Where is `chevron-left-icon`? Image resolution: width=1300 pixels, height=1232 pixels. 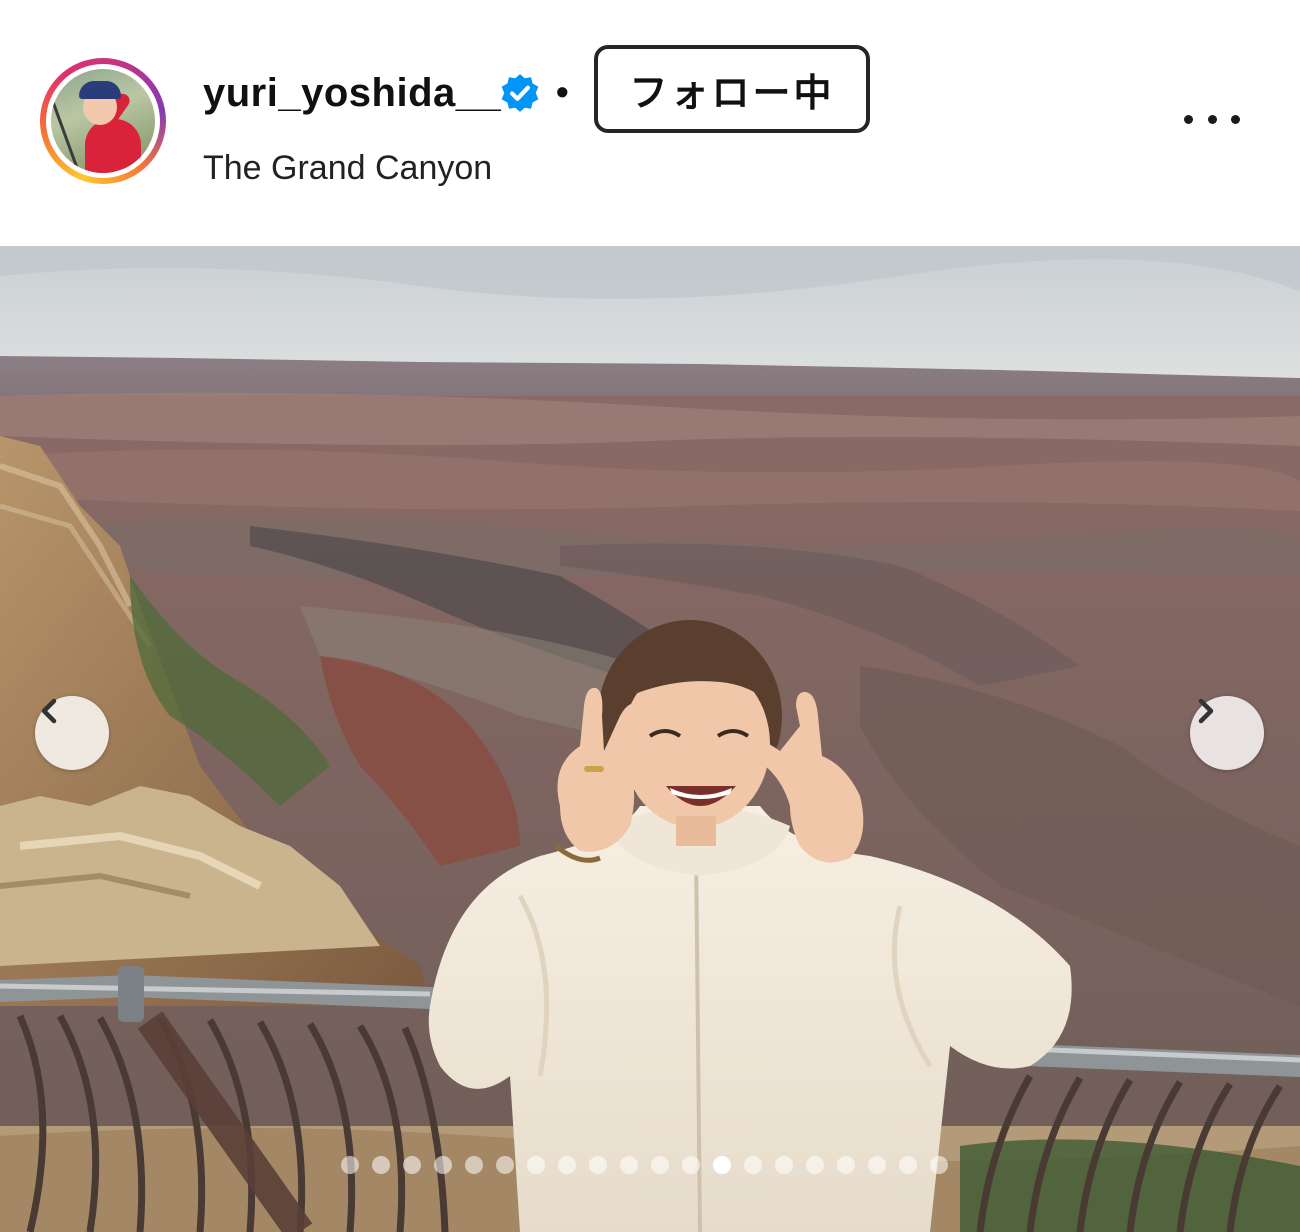
chevron-left-icon is located at coordinates (49, 711).